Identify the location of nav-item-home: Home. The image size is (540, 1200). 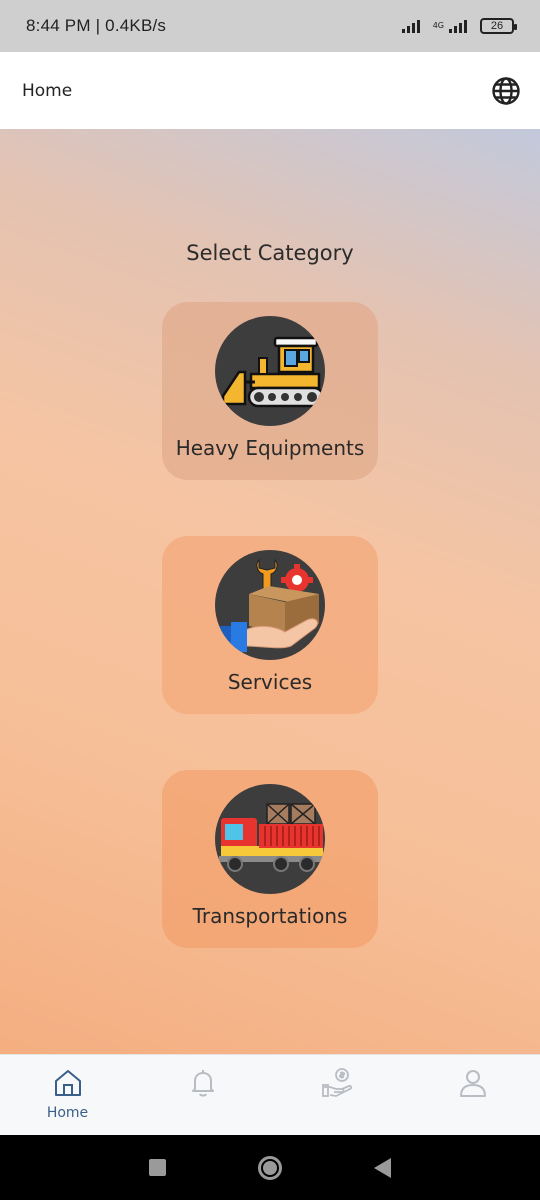
(68, 1095).